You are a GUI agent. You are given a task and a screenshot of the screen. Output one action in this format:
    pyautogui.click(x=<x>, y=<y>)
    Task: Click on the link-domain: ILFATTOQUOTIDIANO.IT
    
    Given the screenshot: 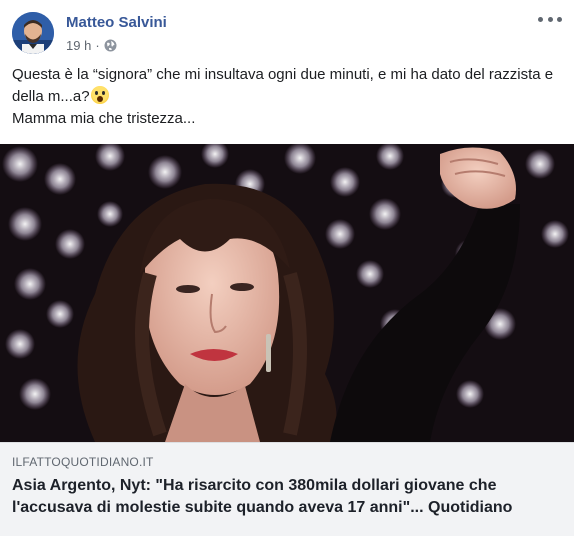 What is the action you would take?
    pyautogui.click(x=83, y=462)
    